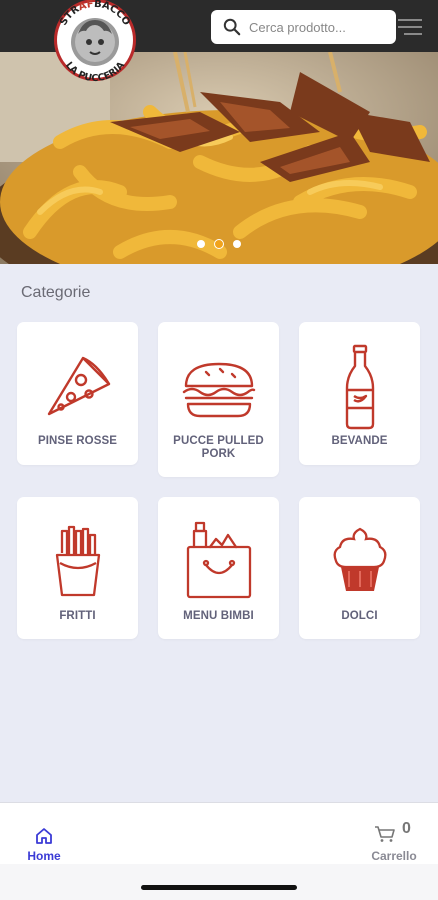  I want to click on search-input, so click(319, 27).